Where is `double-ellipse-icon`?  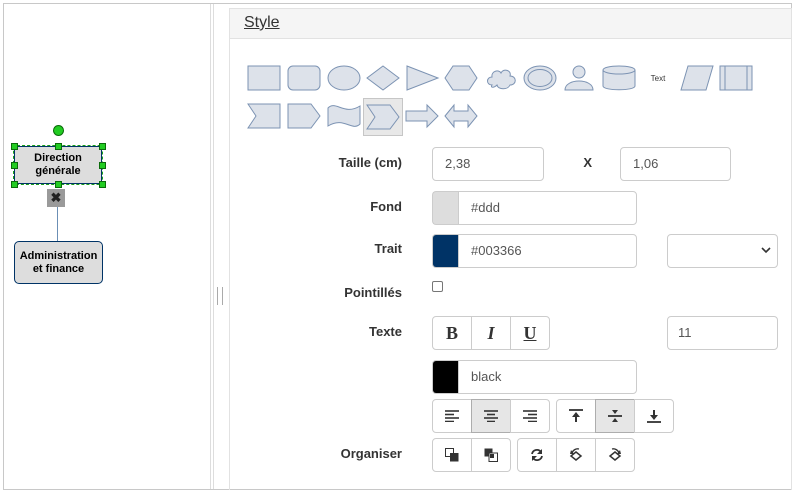
double-ellipse-icon is located at coordinates (540, 78).